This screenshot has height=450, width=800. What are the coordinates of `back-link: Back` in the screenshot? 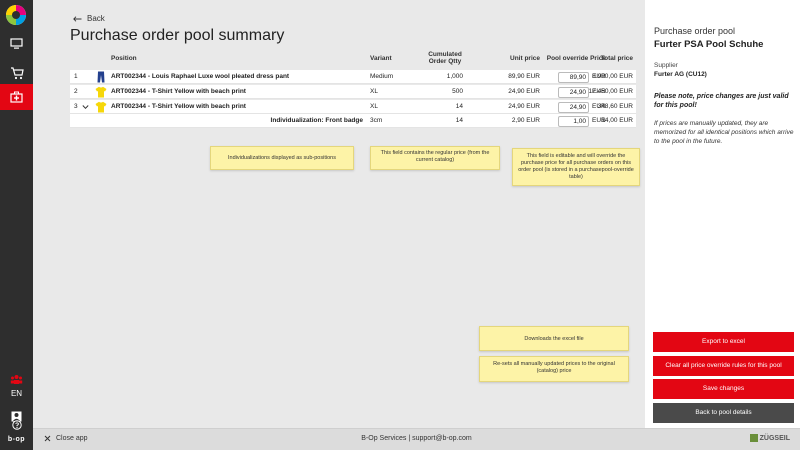 It's located at (89, 18).